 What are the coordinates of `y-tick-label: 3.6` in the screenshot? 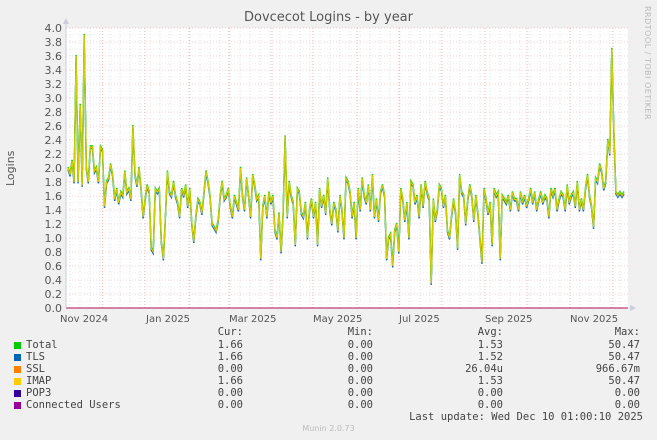 It's located at (54, 56).